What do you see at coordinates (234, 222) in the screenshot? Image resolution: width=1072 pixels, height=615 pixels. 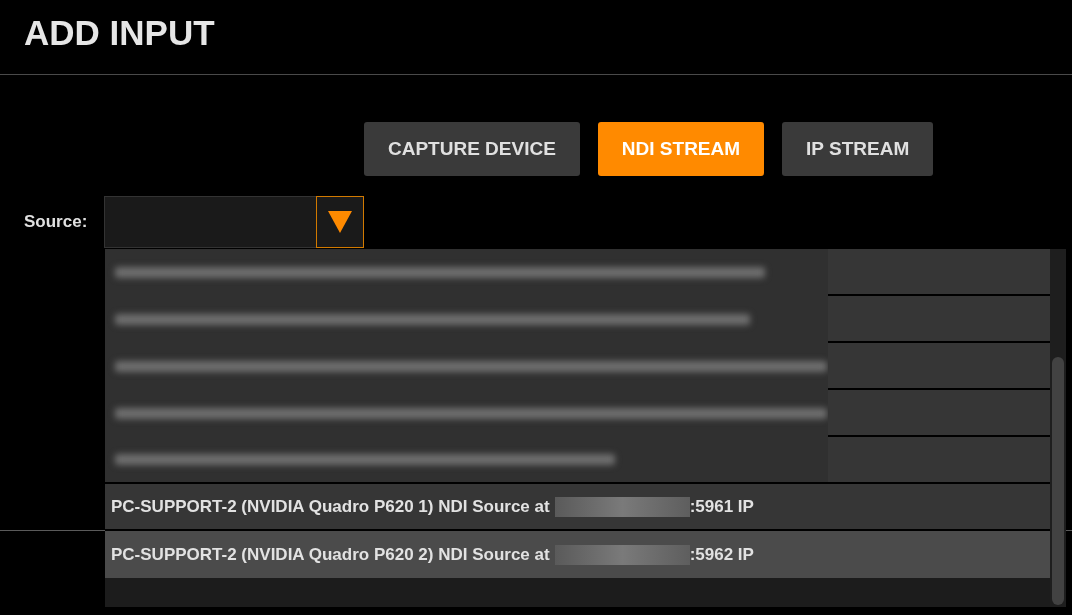 I see `source-select` at bounding box center [234, 222].